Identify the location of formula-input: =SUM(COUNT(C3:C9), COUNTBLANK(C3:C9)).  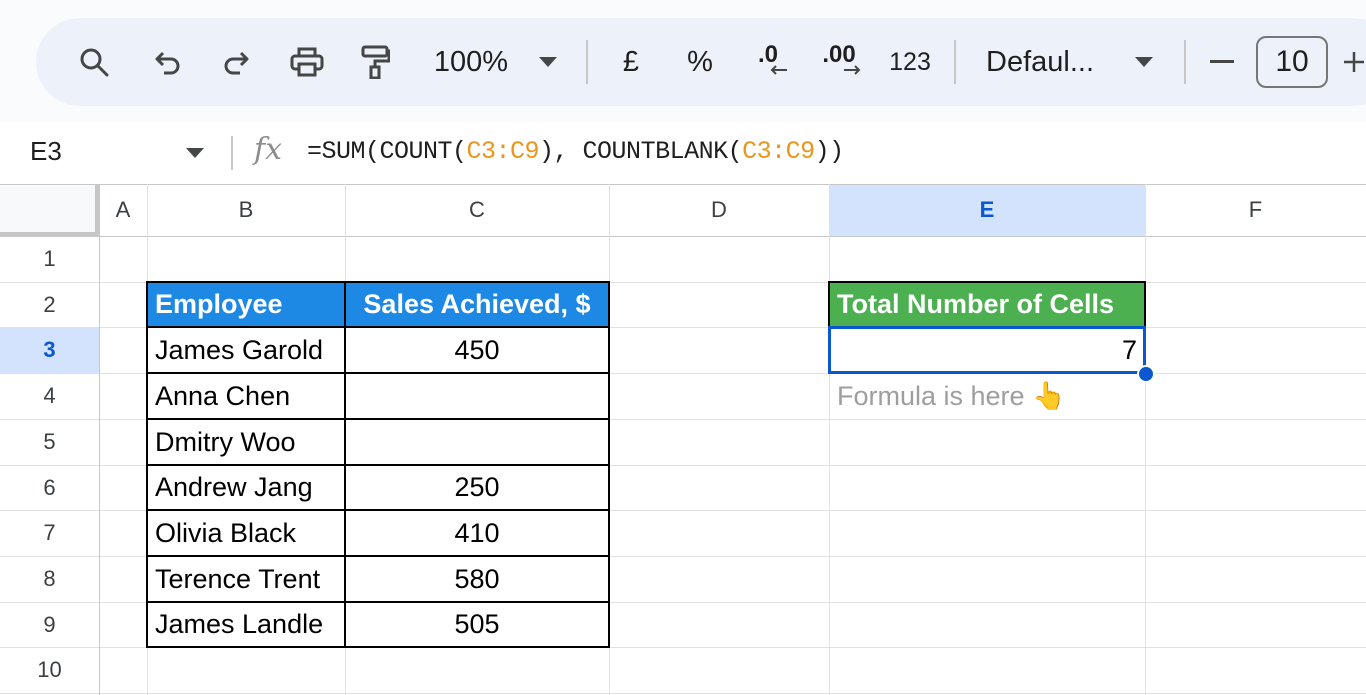
(575, 151).